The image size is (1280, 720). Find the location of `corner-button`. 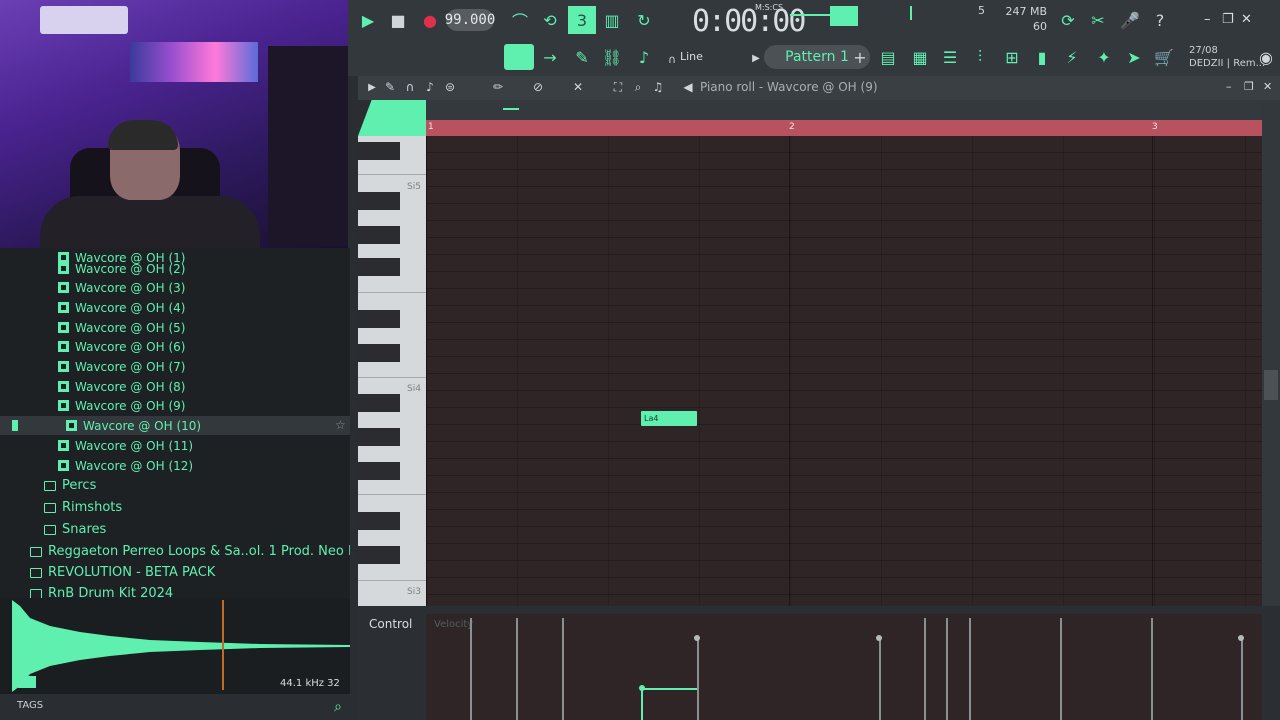

corner-button is located at coordinates (392, 118).